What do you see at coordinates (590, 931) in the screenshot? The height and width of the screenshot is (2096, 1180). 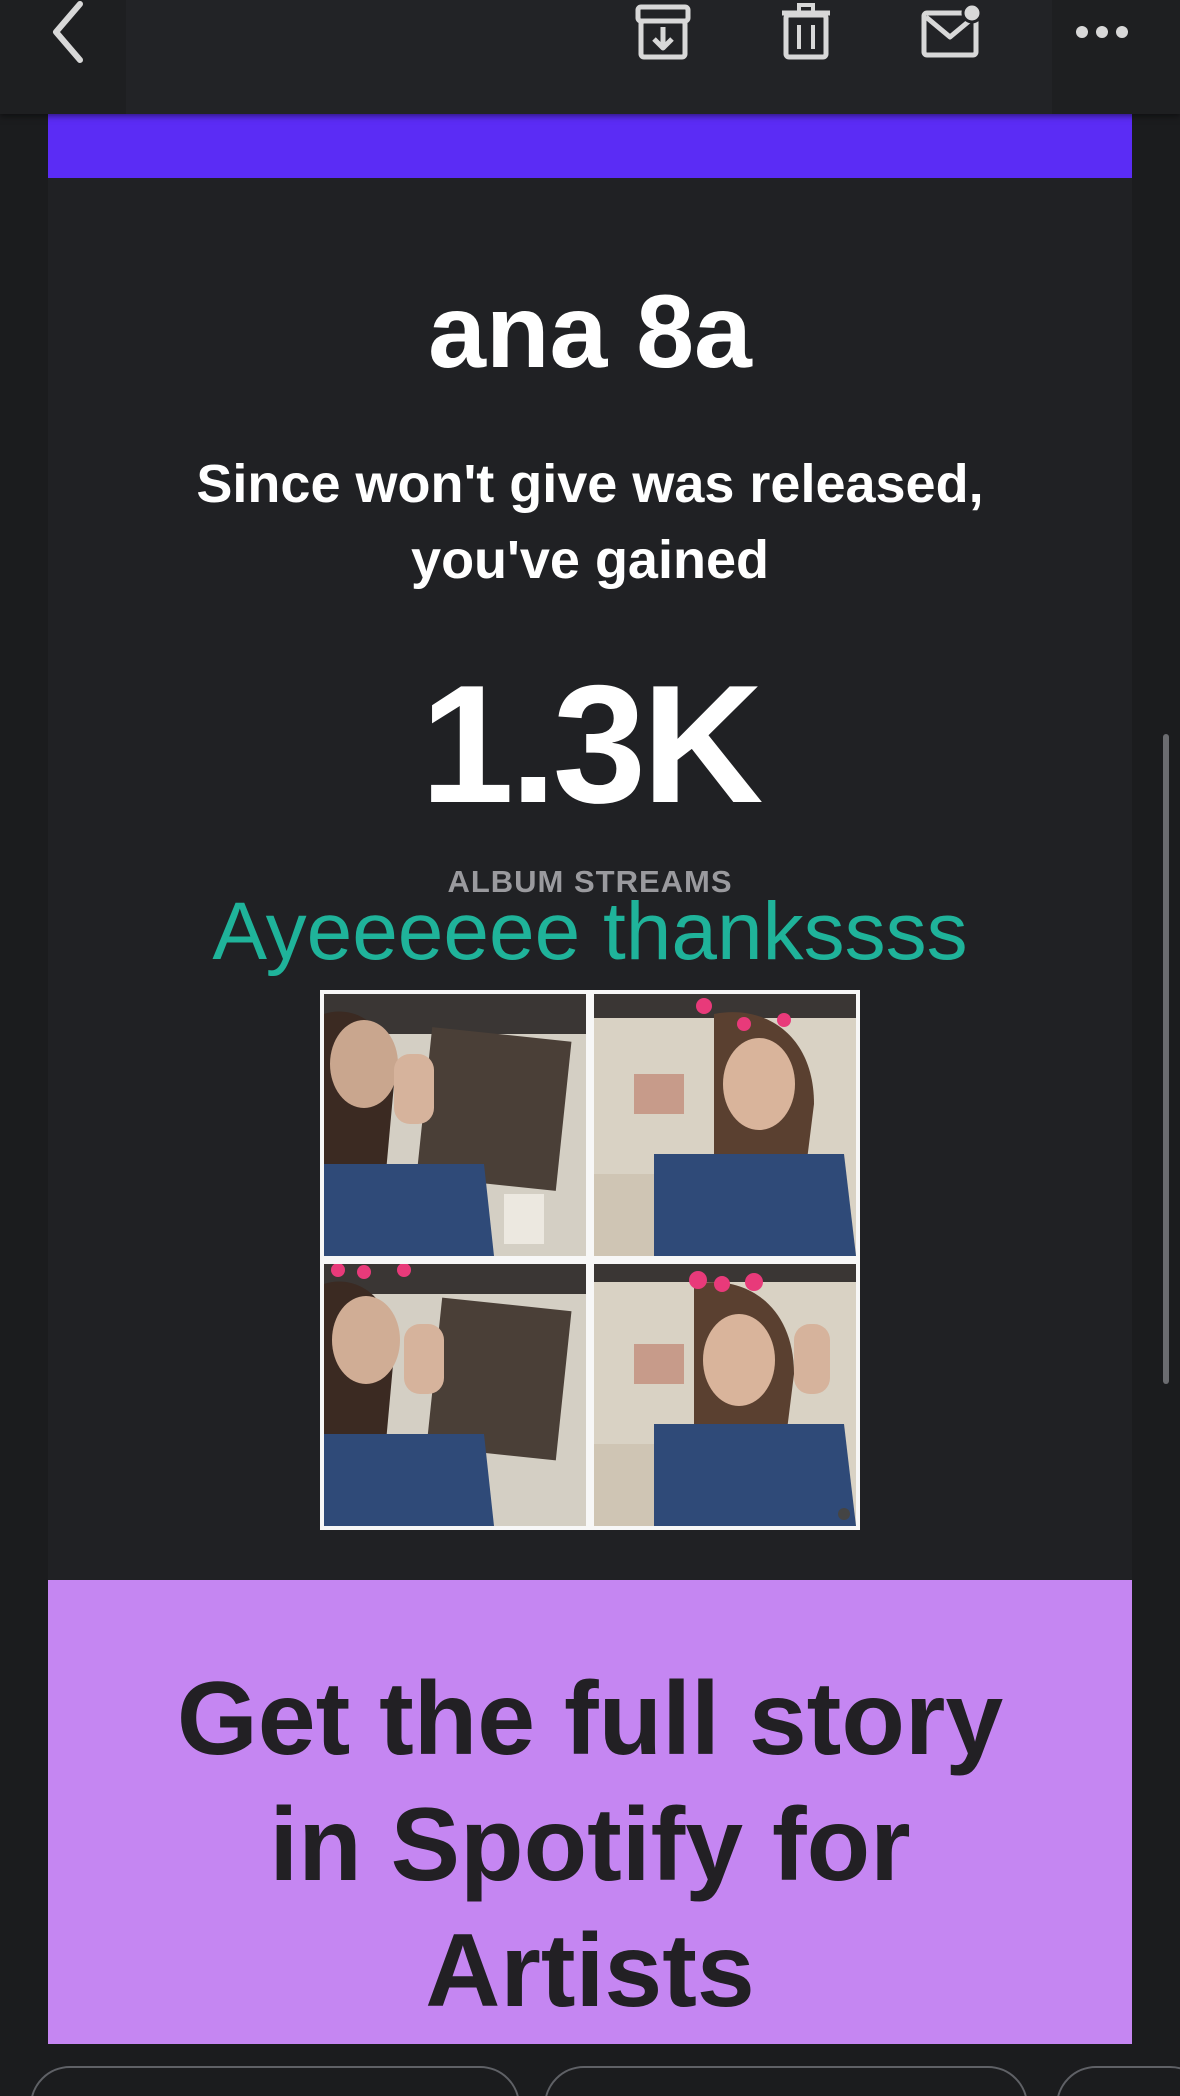 I see `caption-overlay: Ayeeeeee thankssss` at bounding box center [590, 931].